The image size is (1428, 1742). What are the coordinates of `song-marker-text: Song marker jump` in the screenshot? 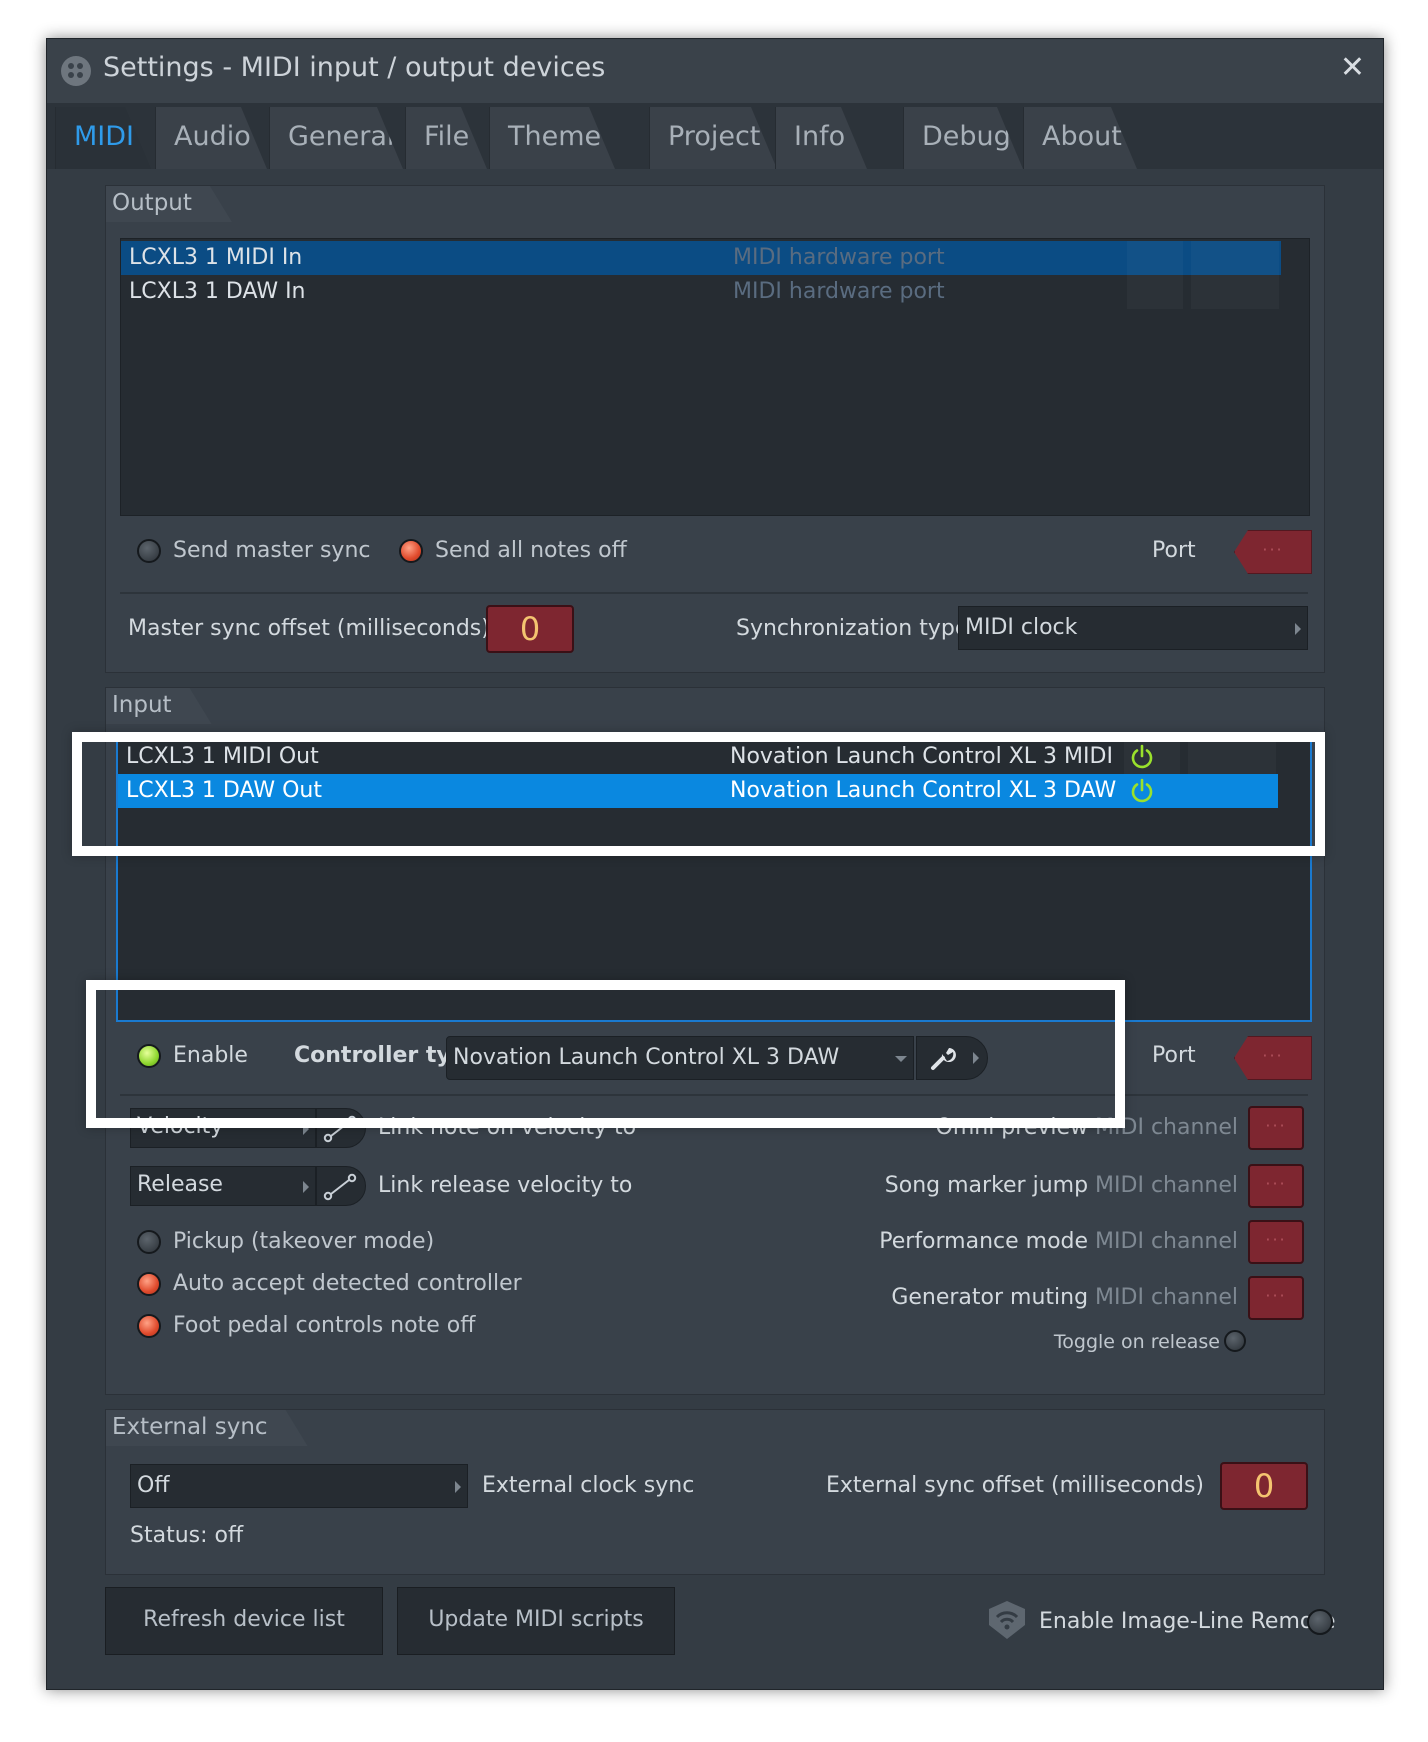 It's located at (986, 1185).